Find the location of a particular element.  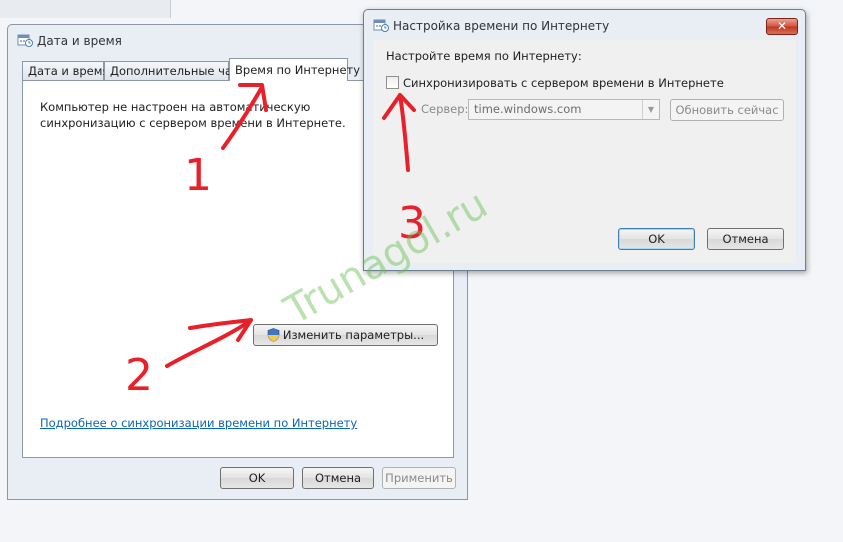

settings-heading: Настройте время по Интернету: is located at coordinates (484, 56).